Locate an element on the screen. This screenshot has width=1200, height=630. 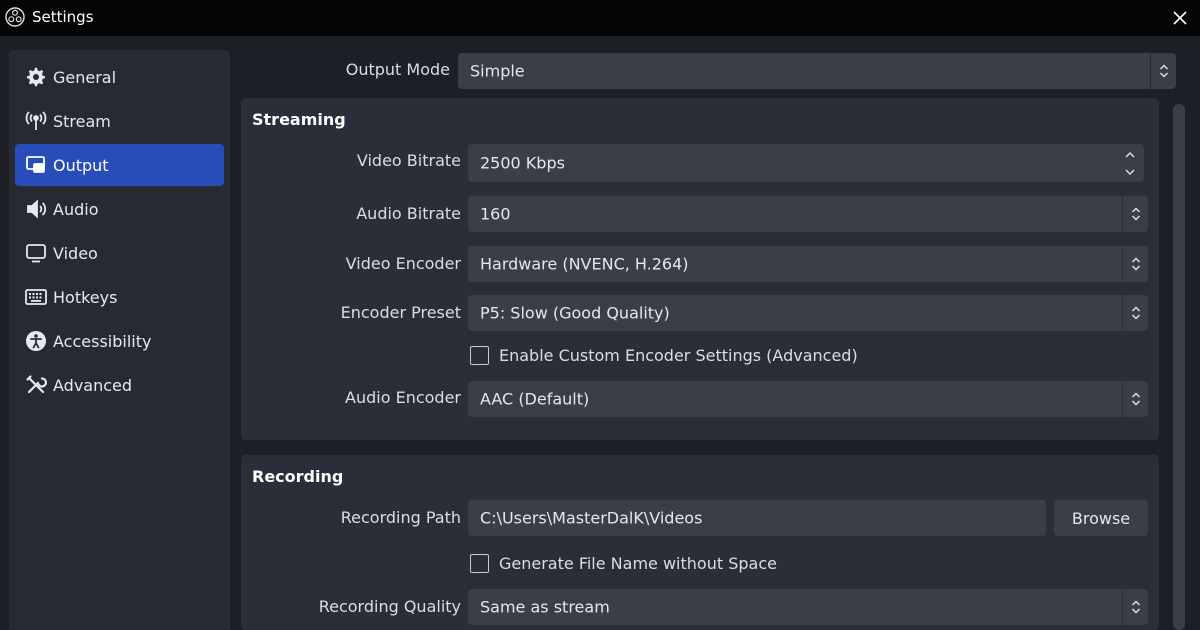
sidebar-item-label: Output is located at coordinates (81, 165).